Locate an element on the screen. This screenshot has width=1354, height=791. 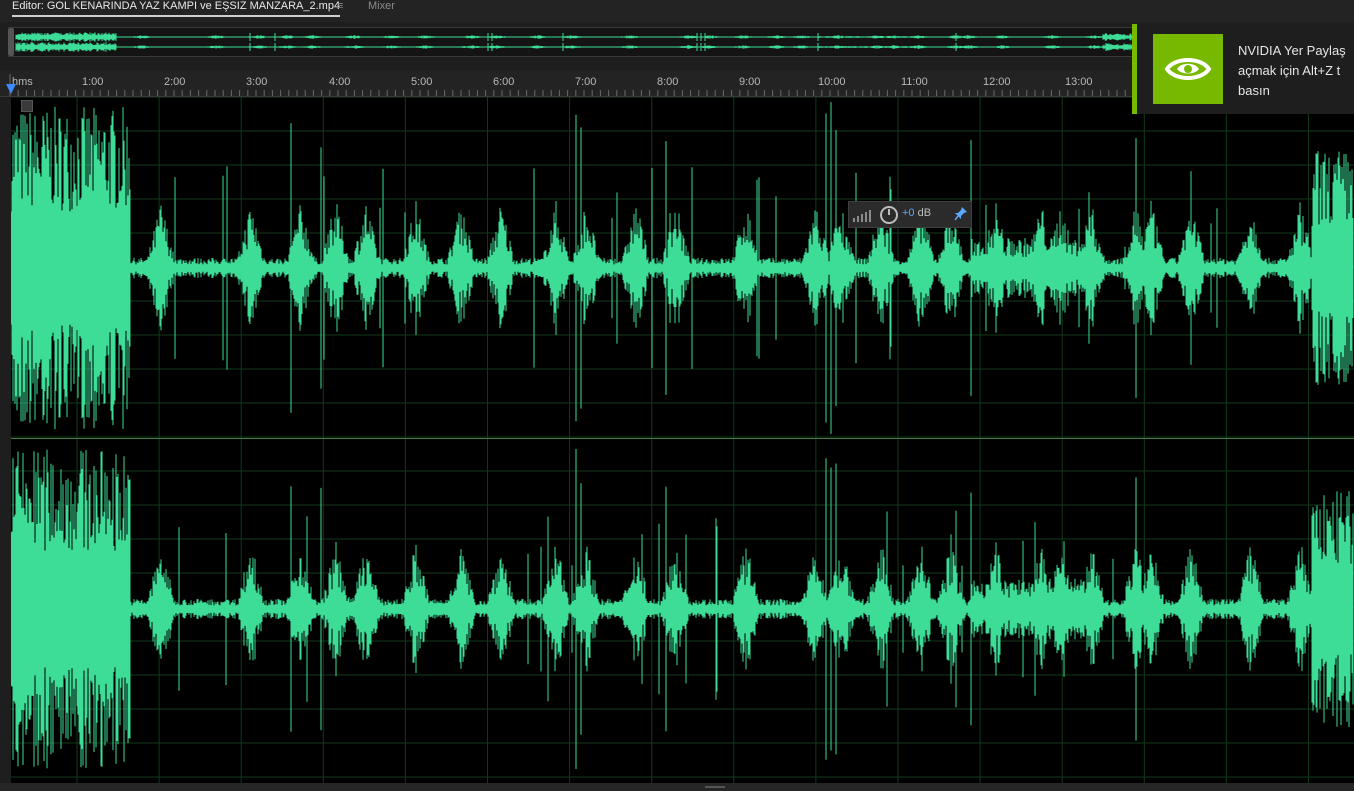
ruler-tick-label: 6:00 is located at coordinates (504, 82).